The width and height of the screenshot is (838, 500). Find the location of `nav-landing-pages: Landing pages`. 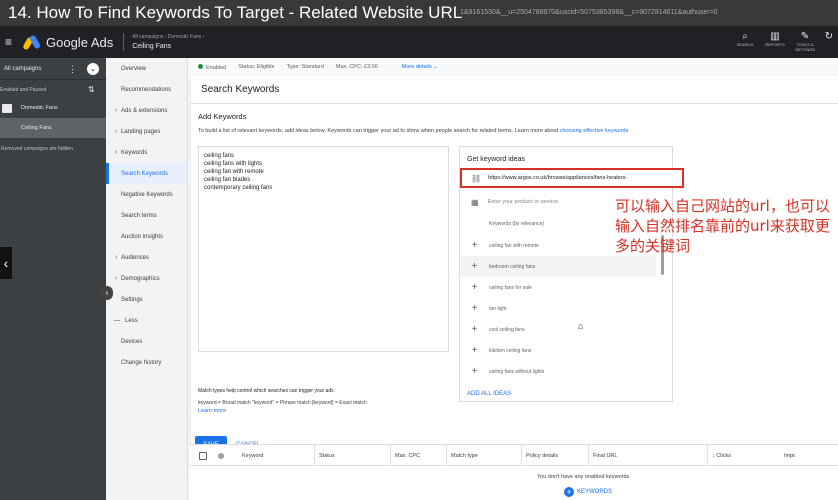

nav-landing-pages: Landing pages is located at coordinates (146, 131).